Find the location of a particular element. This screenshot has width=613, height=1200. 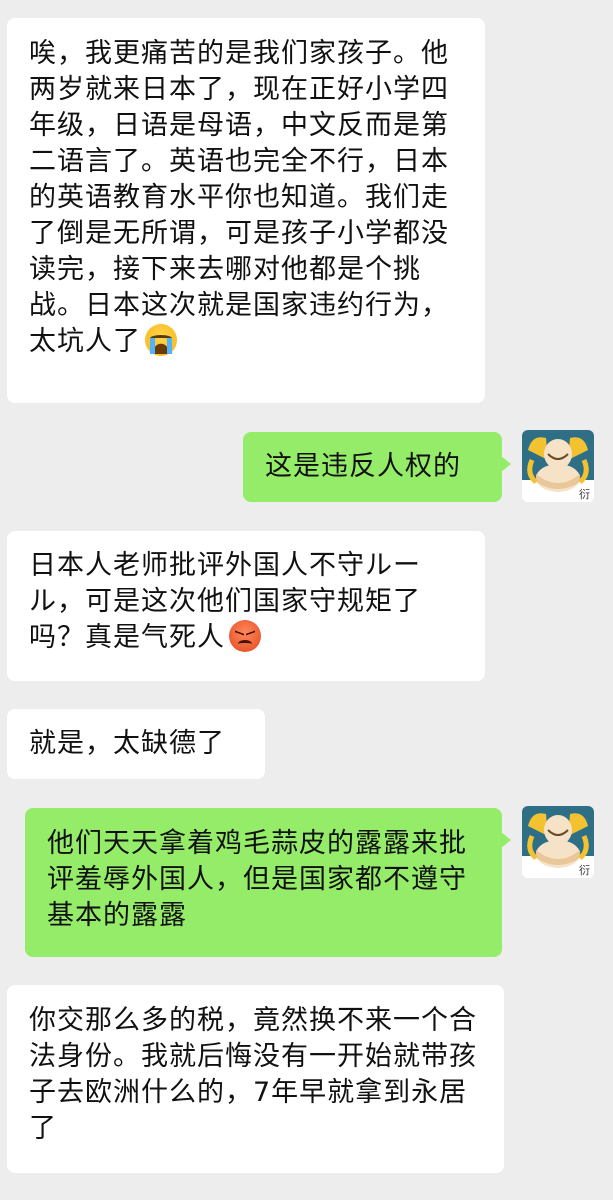

angry-face-emoji-icon is located at coordinates (245, 636).